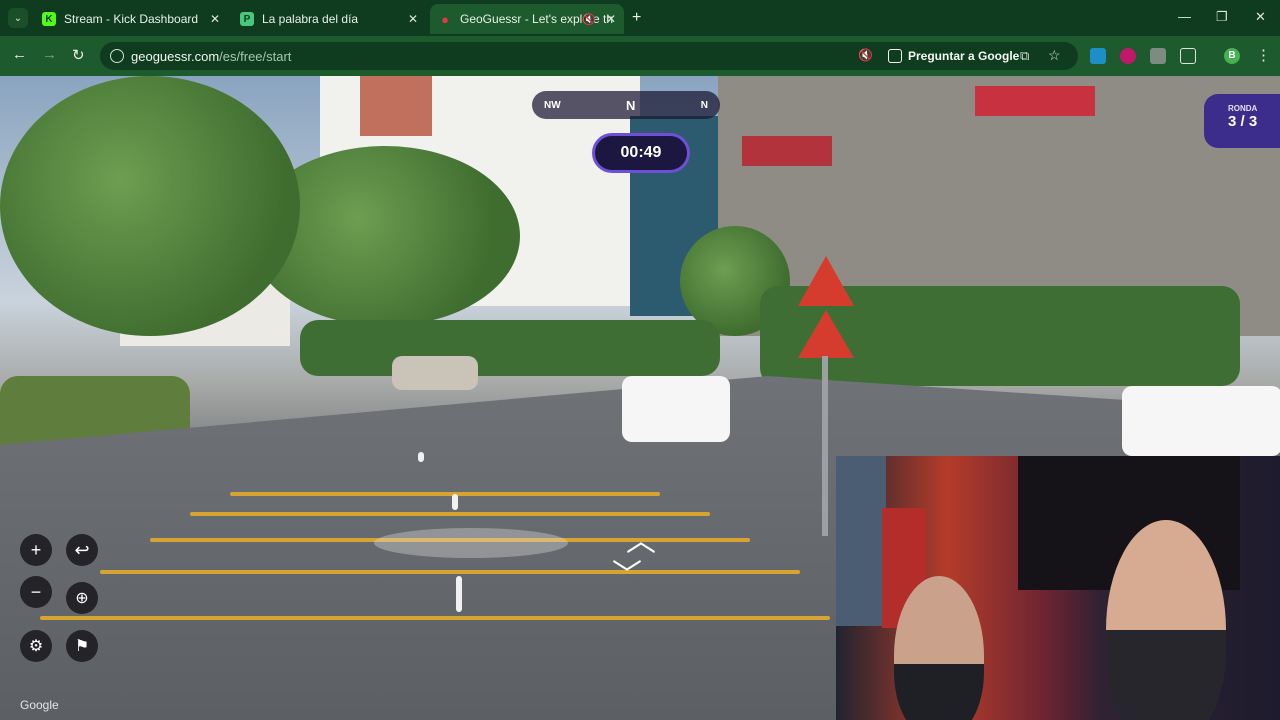 The image size is (1280, 720). I want to click on flag-icon: ⚑, so click(82, 646).